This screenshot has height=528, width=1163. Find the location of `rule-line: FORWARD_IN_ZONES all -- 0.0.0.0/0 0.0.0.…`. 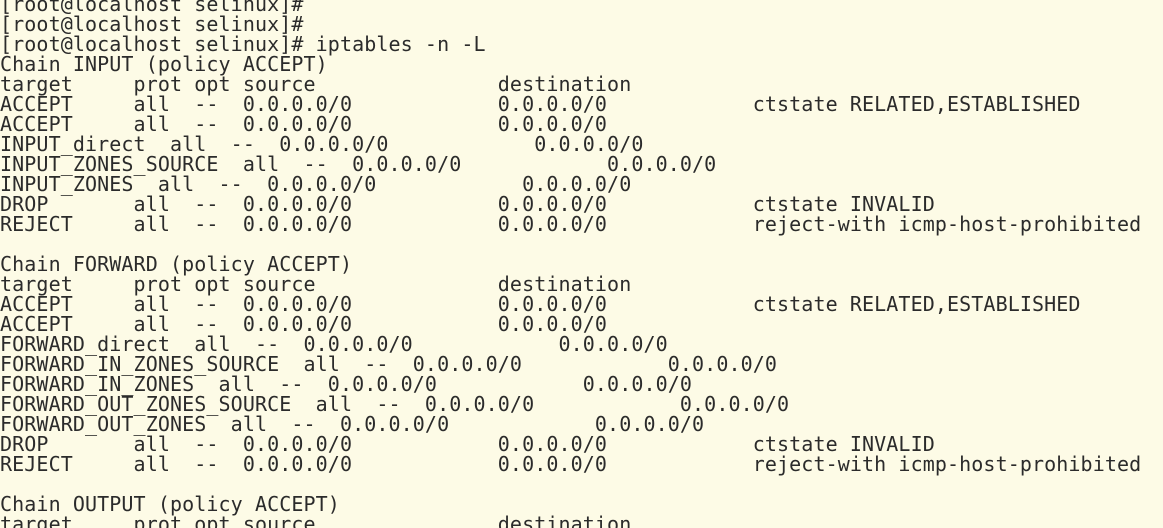

rule-line: FORWARD_IN_ZONES all -- 0.0.0.0/0 0.0.0.… is located at coordinates (346, 384).